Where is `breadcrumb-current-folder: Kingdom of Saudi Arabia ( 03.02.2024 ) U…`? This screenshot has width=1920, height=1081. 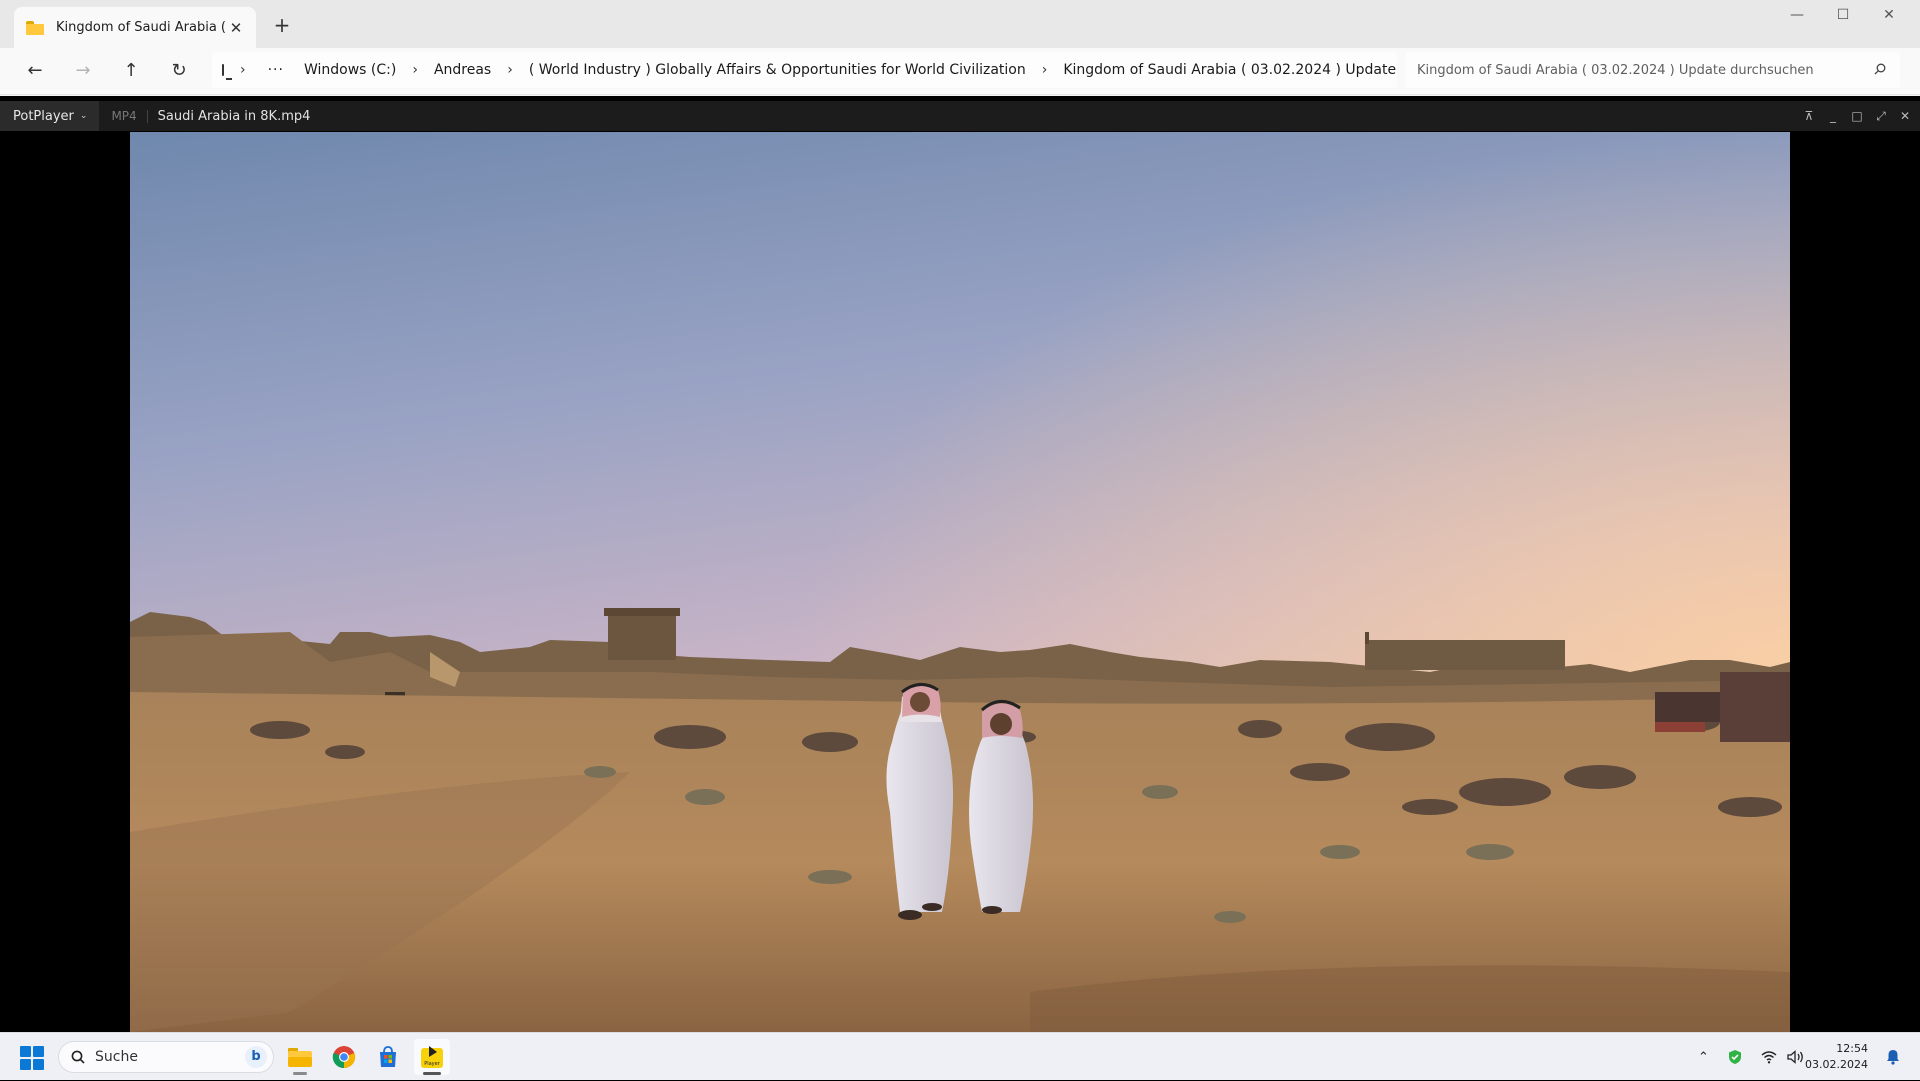
breadcrumb-current-folder: Kingdom of Saudi Arabia ( 03.02.2024 ) U… is located at coordinates (1229, 70).